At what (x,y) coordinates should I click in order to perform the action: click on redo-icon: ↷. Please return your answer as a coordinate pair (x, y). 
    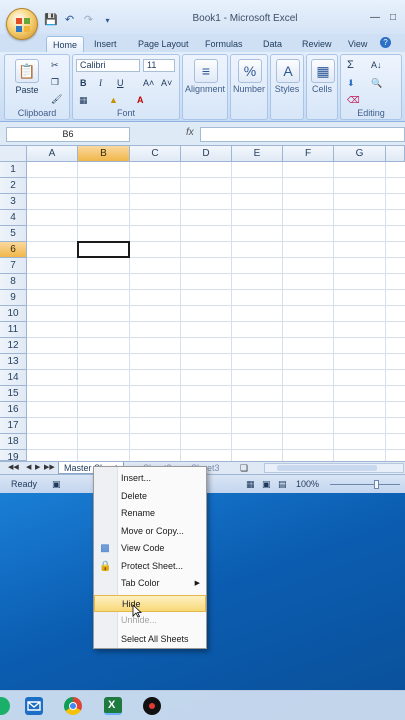
    Looking at the image, I should click on (88, 20).